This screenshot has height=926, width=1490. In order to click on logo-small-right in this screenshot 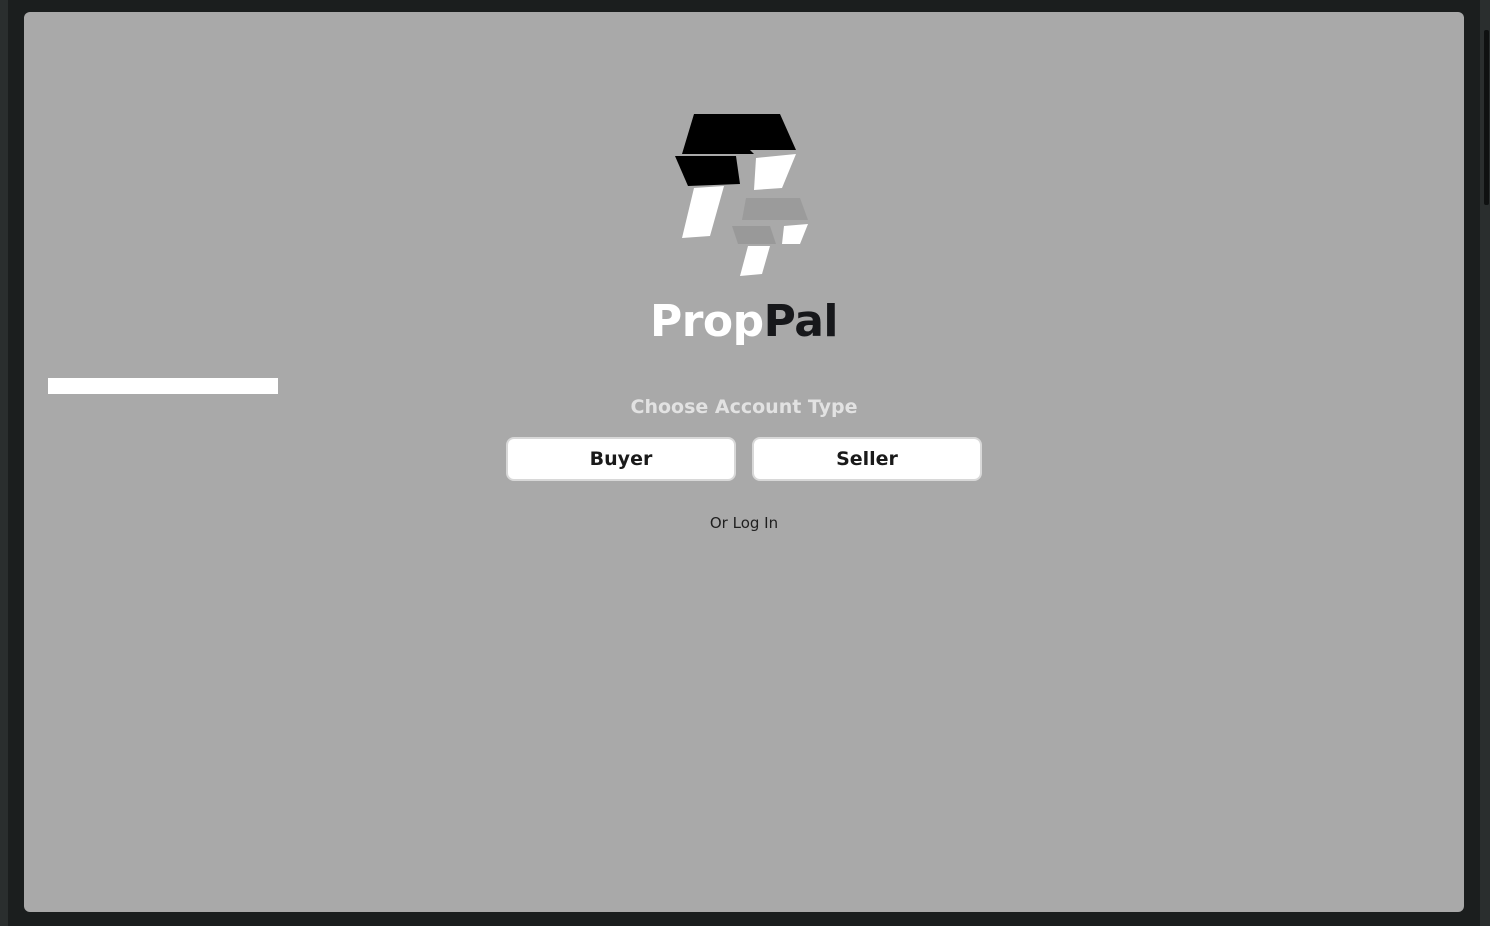, I will do `click(795, 234)`.